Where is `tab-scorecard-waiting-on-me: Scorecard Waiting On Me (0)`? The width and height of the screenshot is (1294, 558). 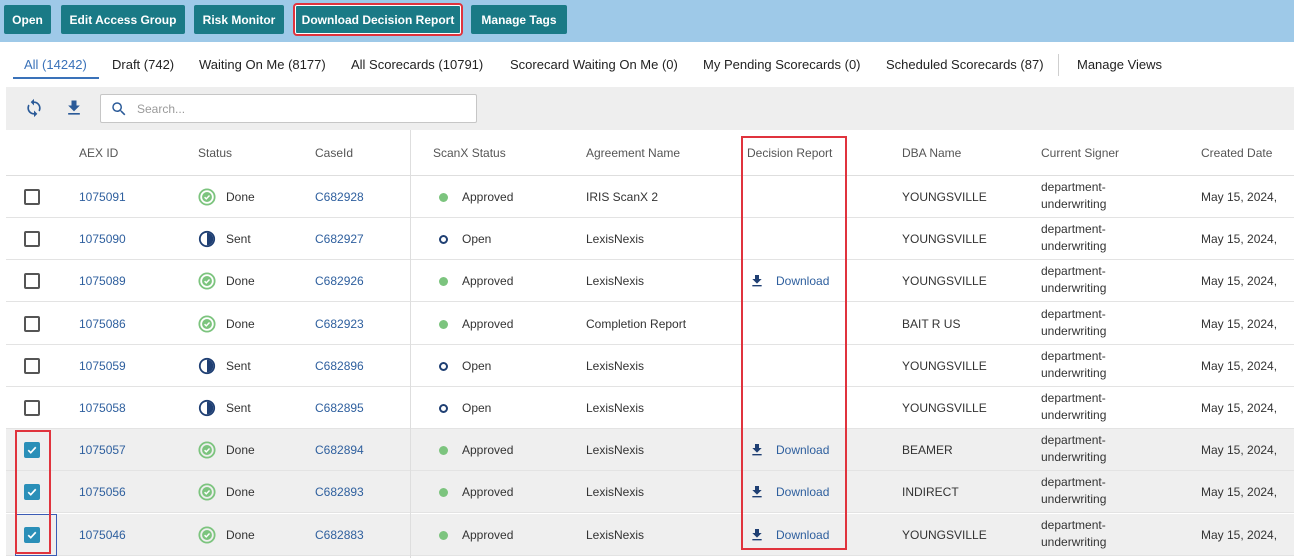
tab-scorecard-waiting-on-me: Scorecard Waiting On Me (0) is located at coordinates (594, 64).